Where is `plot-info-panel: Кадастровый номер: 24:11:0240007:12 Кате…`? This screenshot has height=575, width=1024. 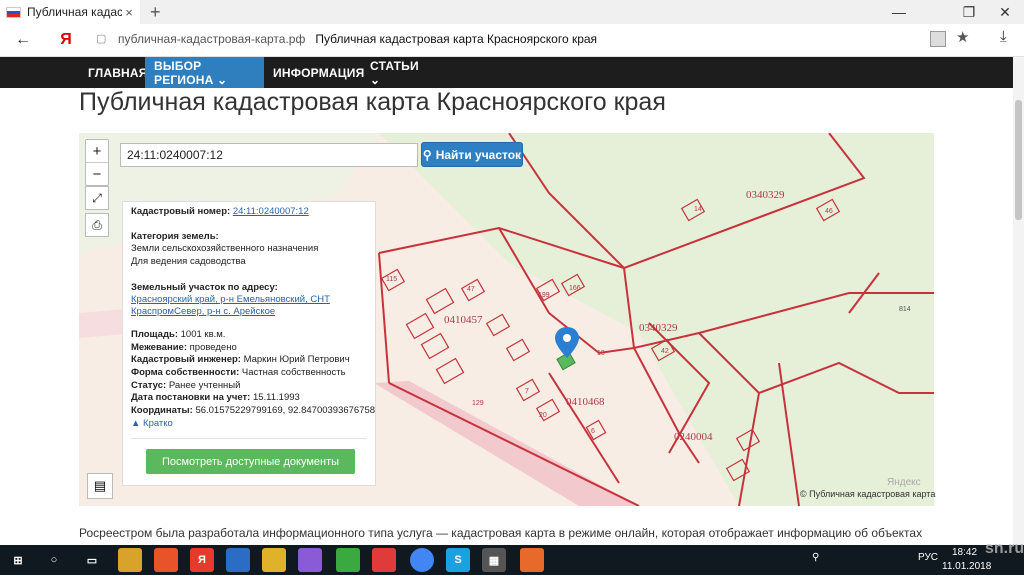
plot-info-panel: Кадастровый номер: 24:11:0240007:12 Кате… is located at coordinates (249, 343).